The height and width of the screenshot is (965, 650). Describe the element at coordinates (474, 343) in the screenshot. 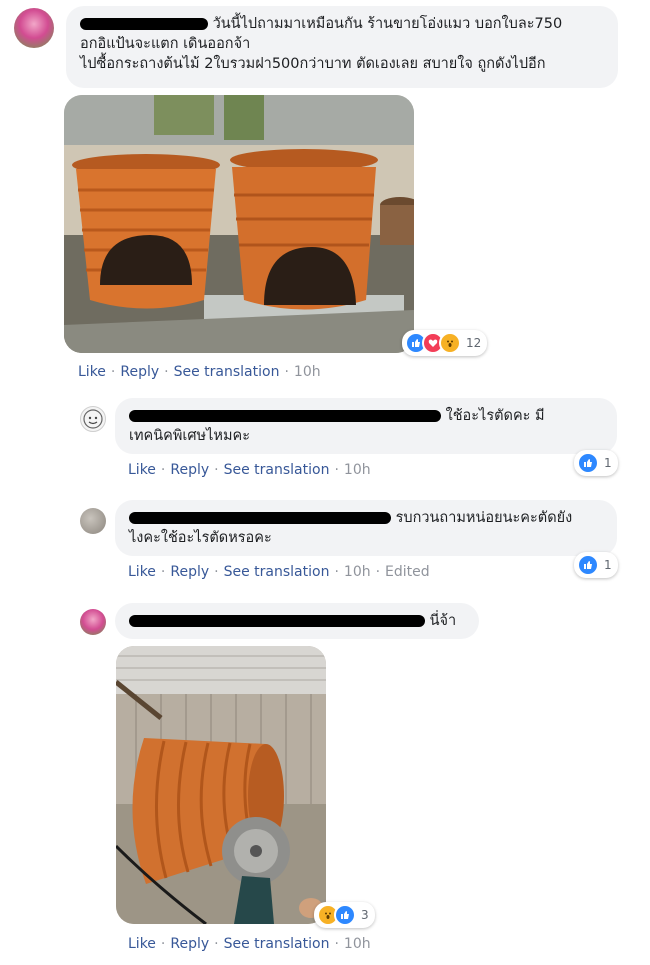

I see `reaction-count: 12` at that location.